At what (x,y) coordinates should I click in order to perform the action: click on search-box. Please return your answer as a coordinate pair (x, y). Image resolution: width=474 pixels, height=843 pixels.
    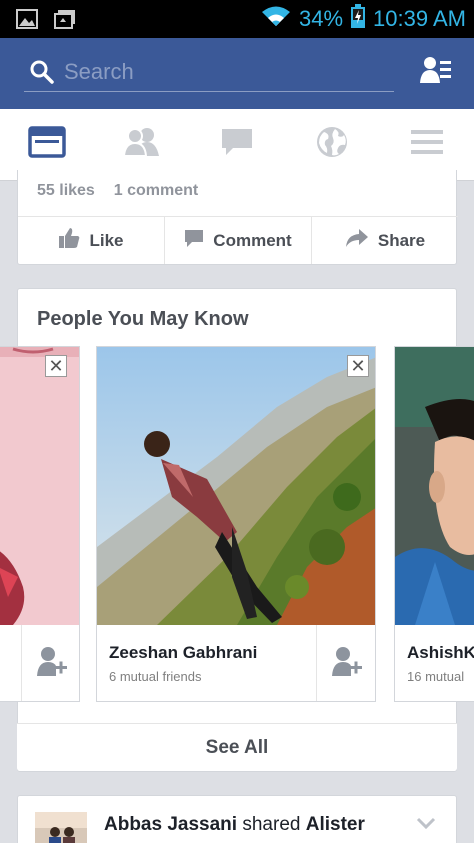
    Looking at the image, I should click on (209, 72).